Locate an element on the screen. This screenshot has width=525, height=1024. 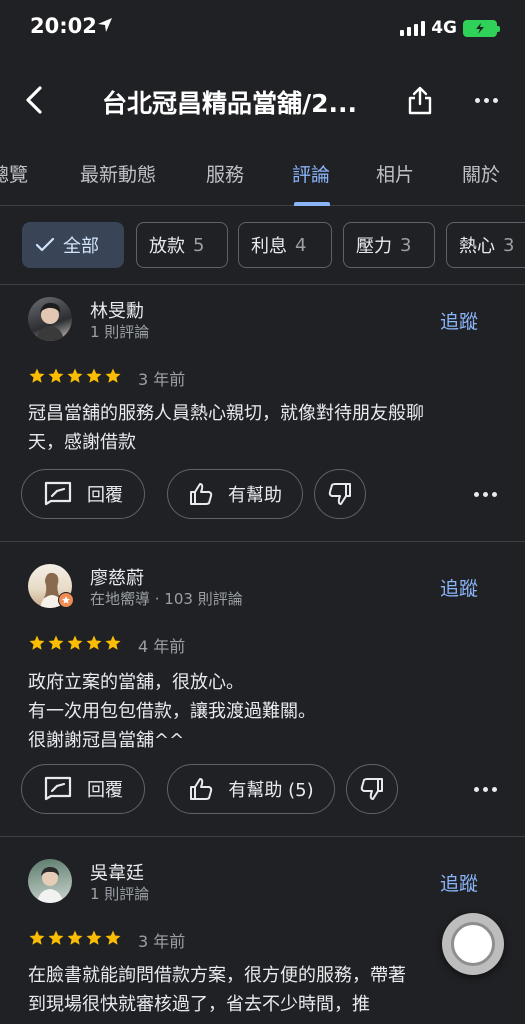
helpful-button: 有幫助 (5) is located at coordinates (251, 789).